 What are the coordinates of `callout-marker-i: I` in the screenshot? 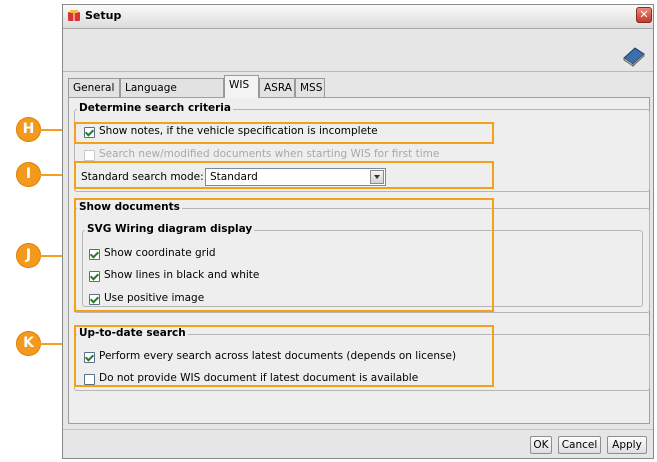 It's located at (28, 174).